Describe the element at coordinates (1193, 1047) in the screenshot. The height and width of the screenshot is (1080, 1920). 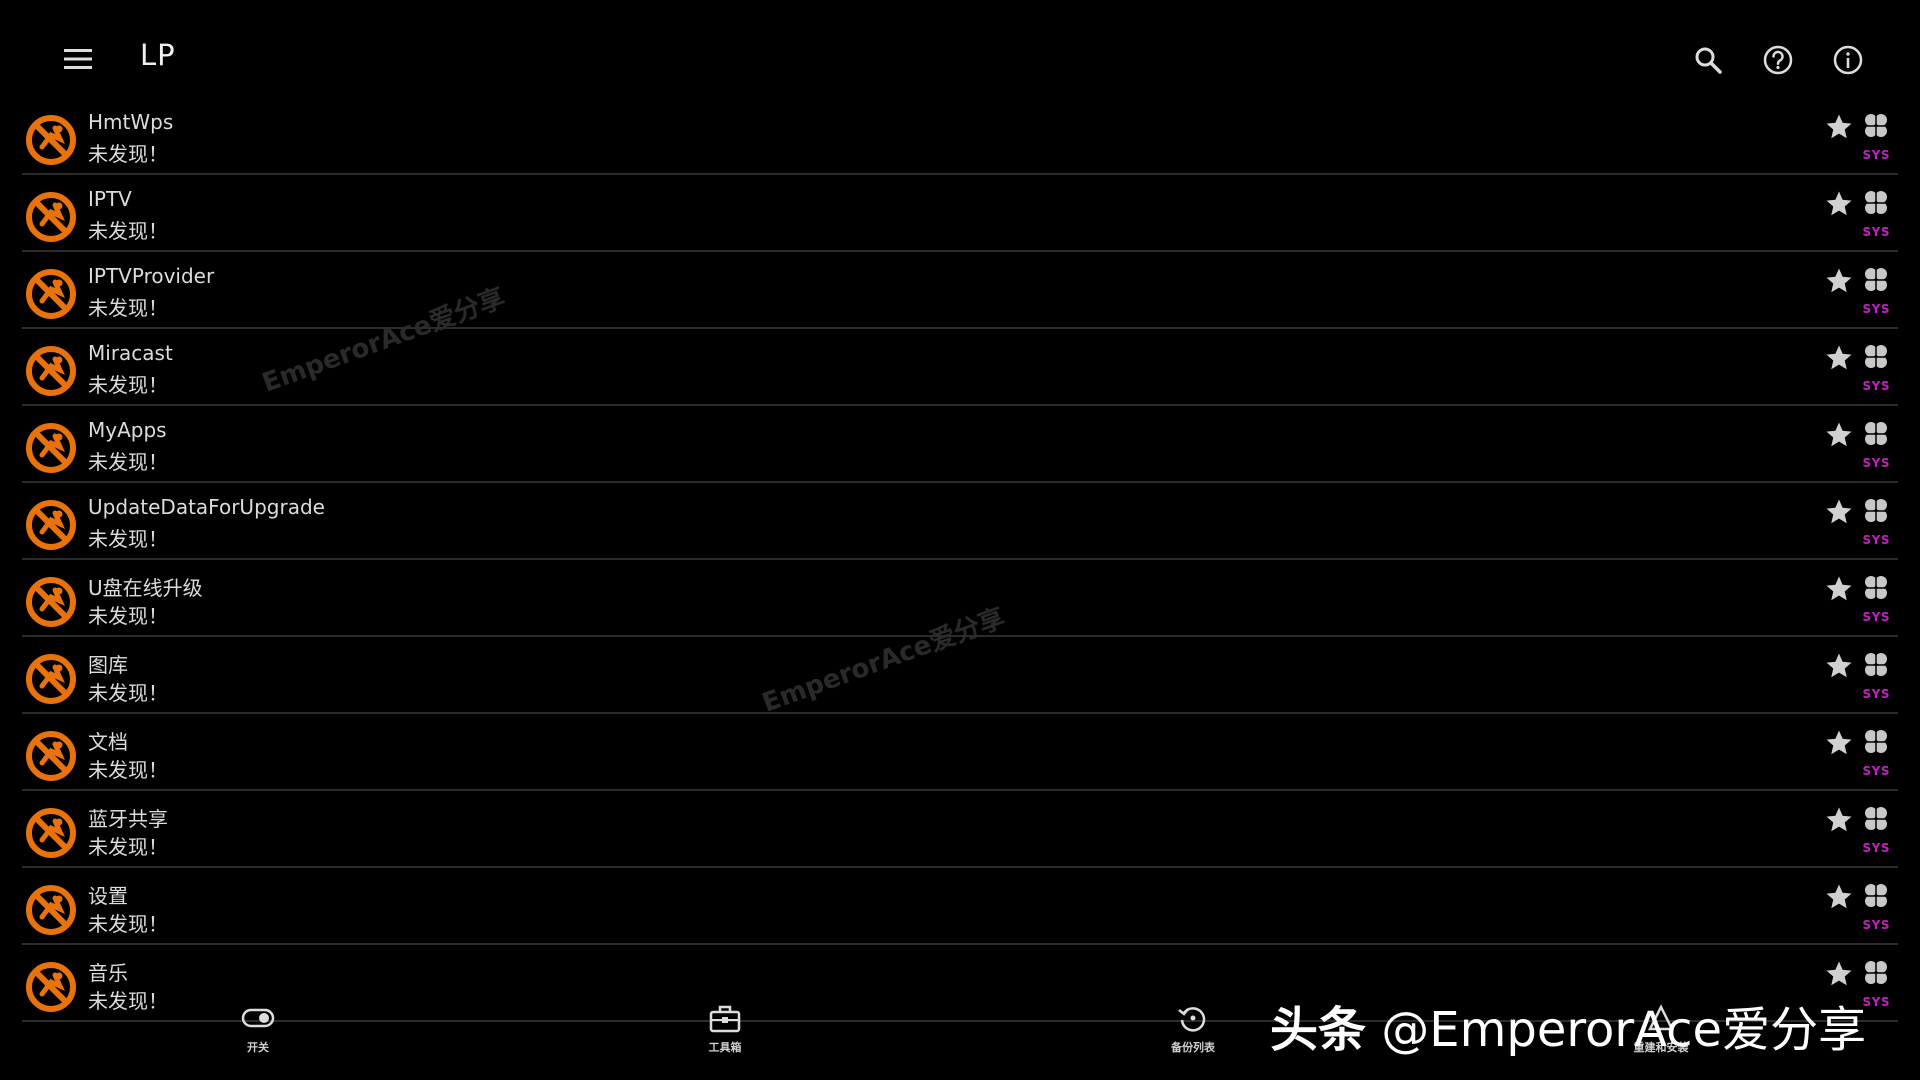
I see `nav-label: 备份列表` at that location.